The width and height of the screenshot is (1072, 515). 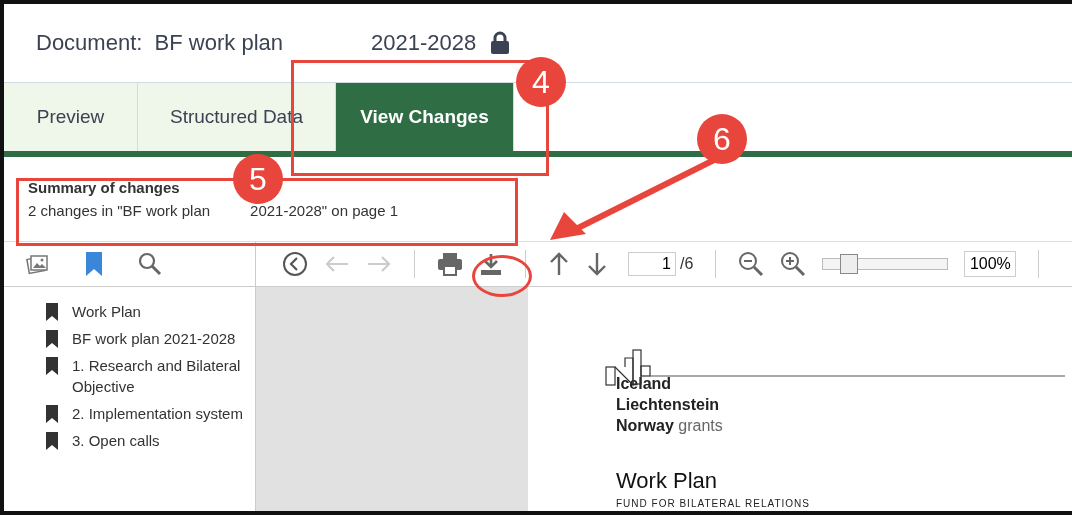 I want to click on bookmark-item: BF work plan 2021-2028, so click(x=162, y=338).